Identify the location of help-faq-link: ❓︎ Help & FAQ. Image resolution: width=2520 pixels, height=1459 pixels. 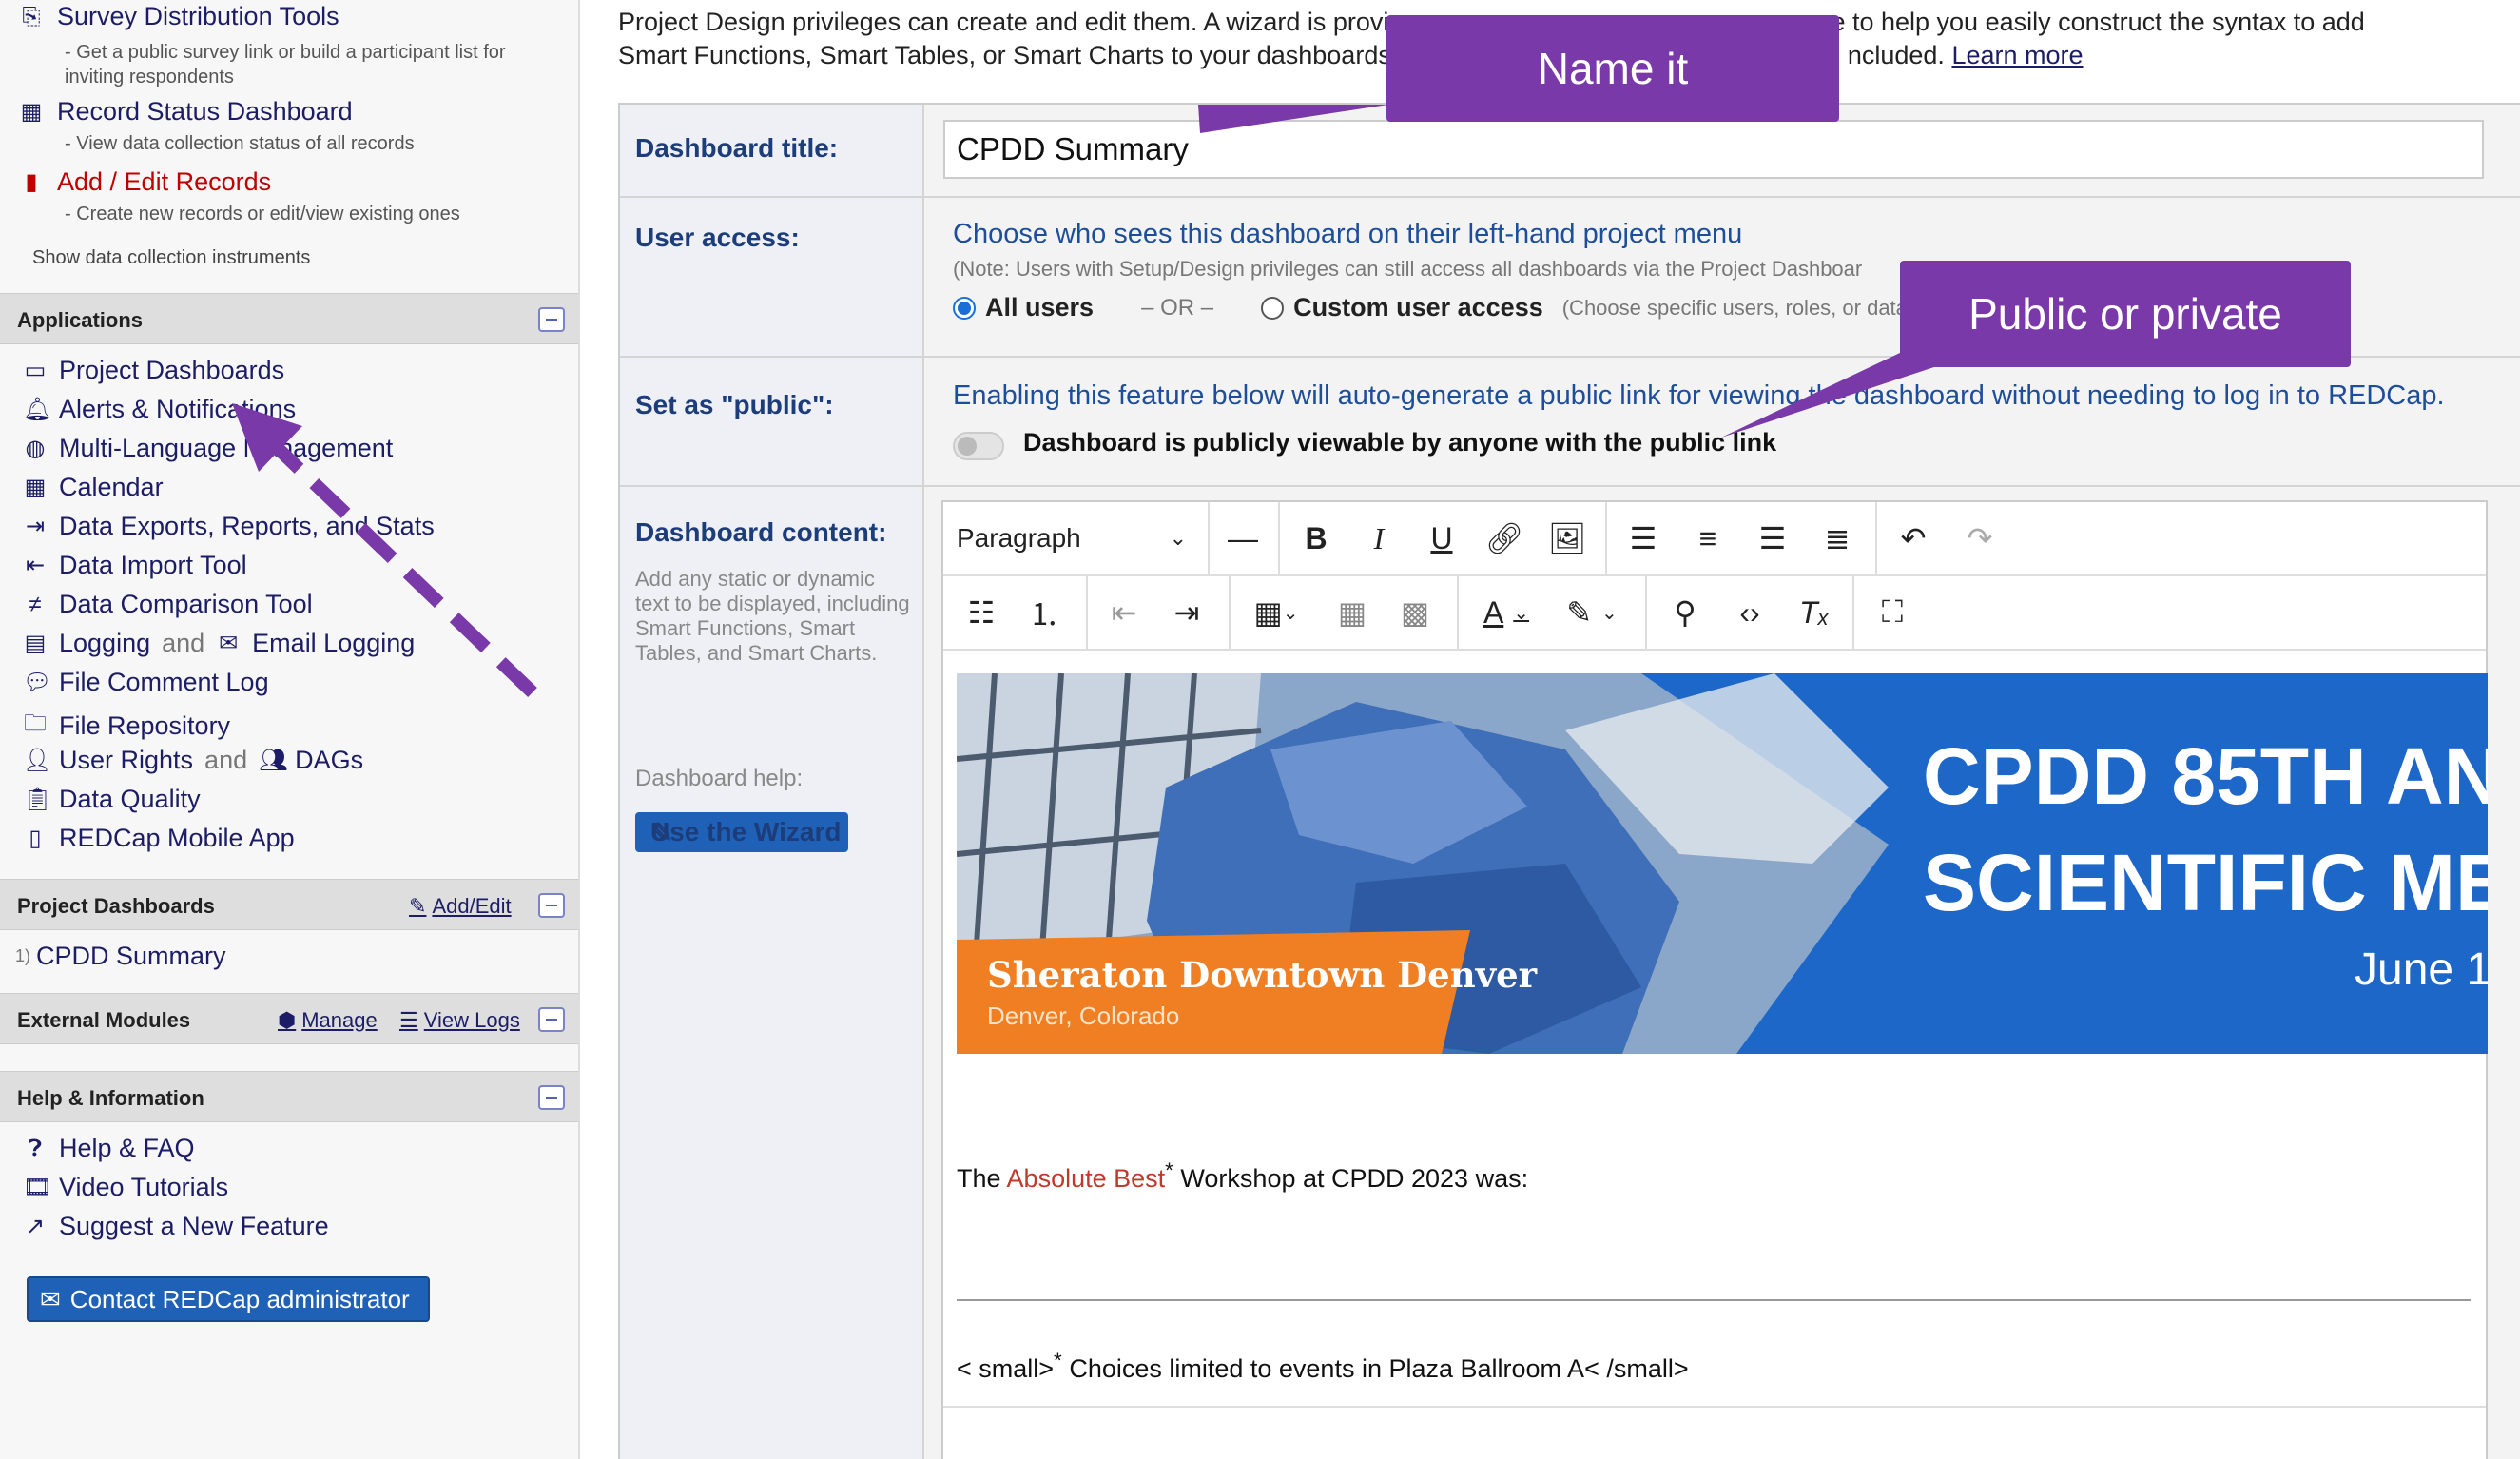
(109, 1148).